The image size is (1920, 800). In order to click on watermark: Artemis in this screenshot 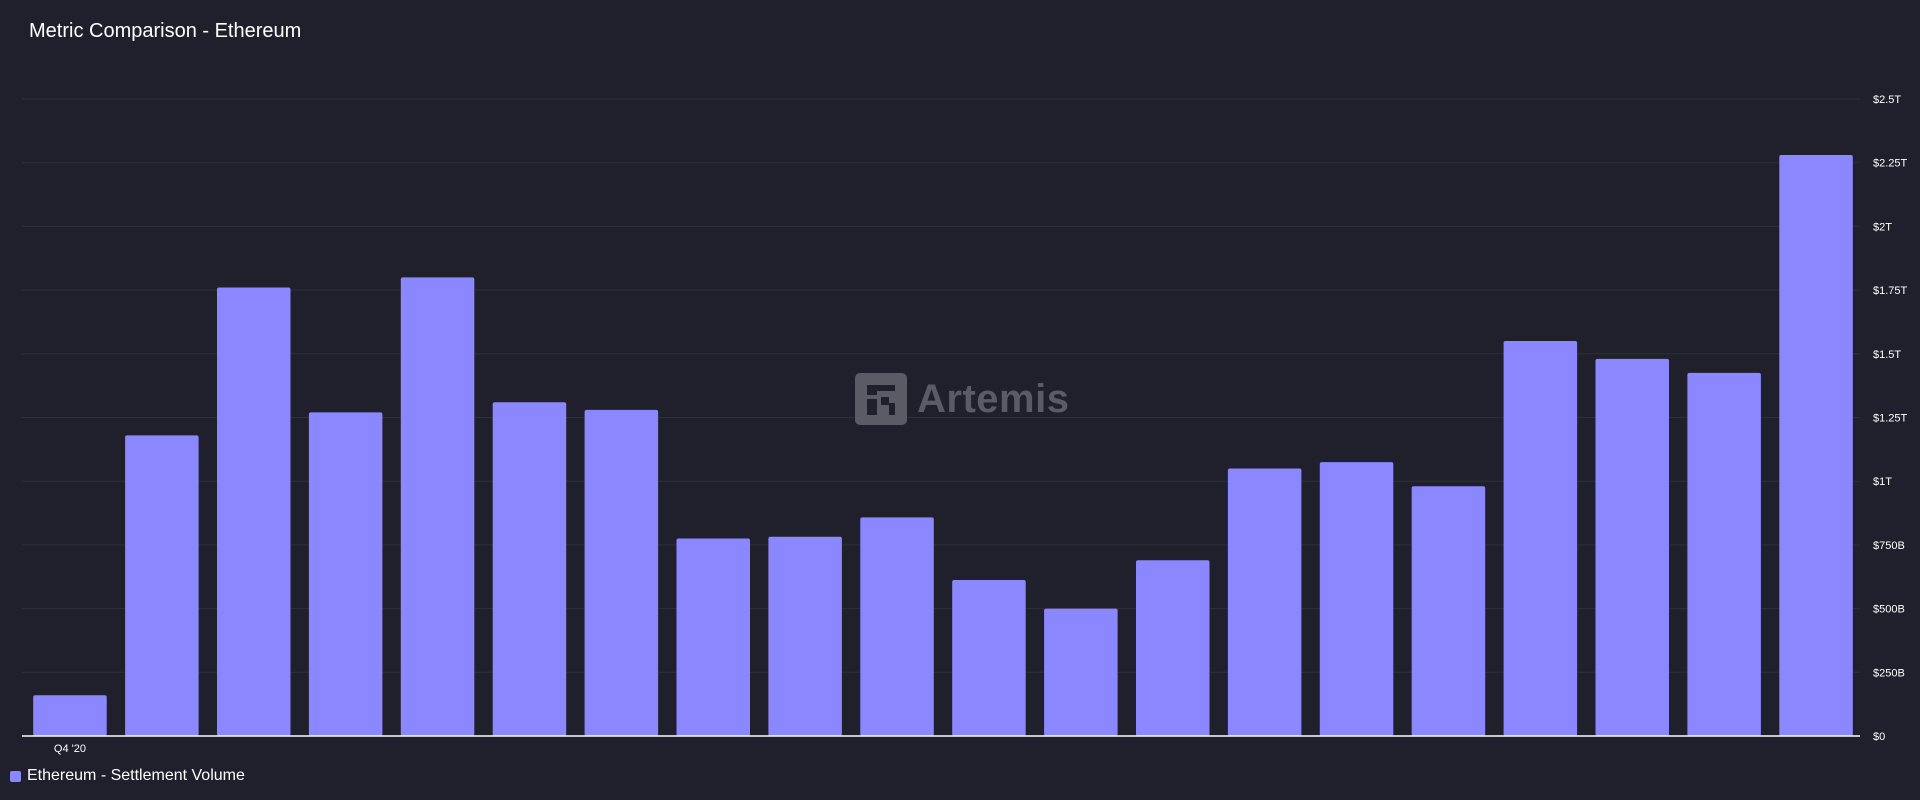, I will do `click(962, 399)`.